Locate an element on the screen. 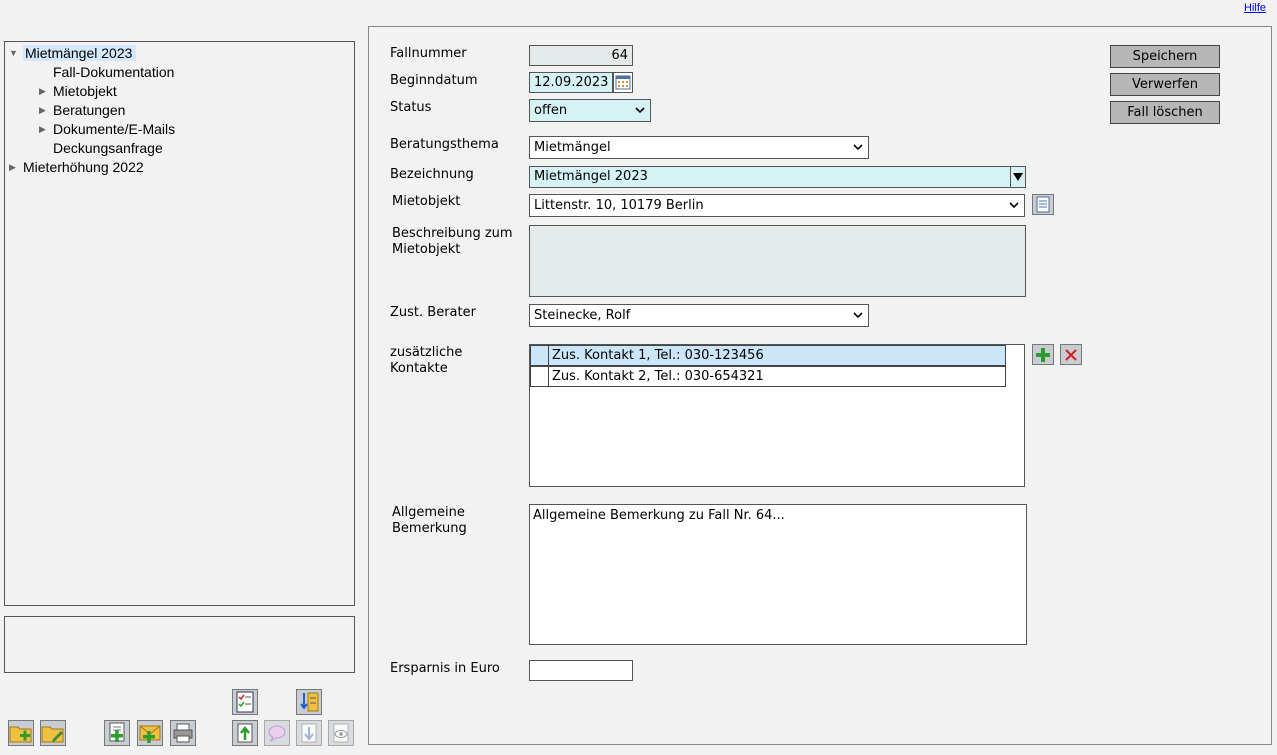  contact-text: Zus. Kontakt 2, Tel.: 030-654321 is located at coordinates (658, 376).